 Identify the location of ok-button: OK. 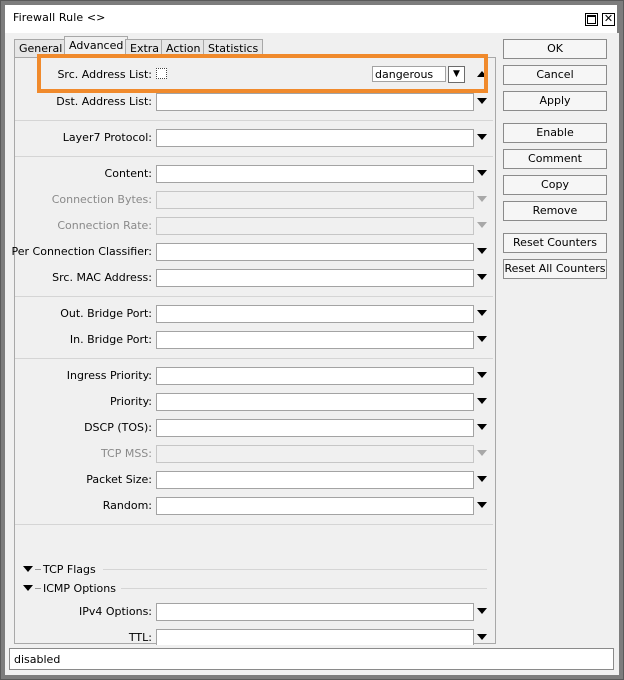
(555, 49).